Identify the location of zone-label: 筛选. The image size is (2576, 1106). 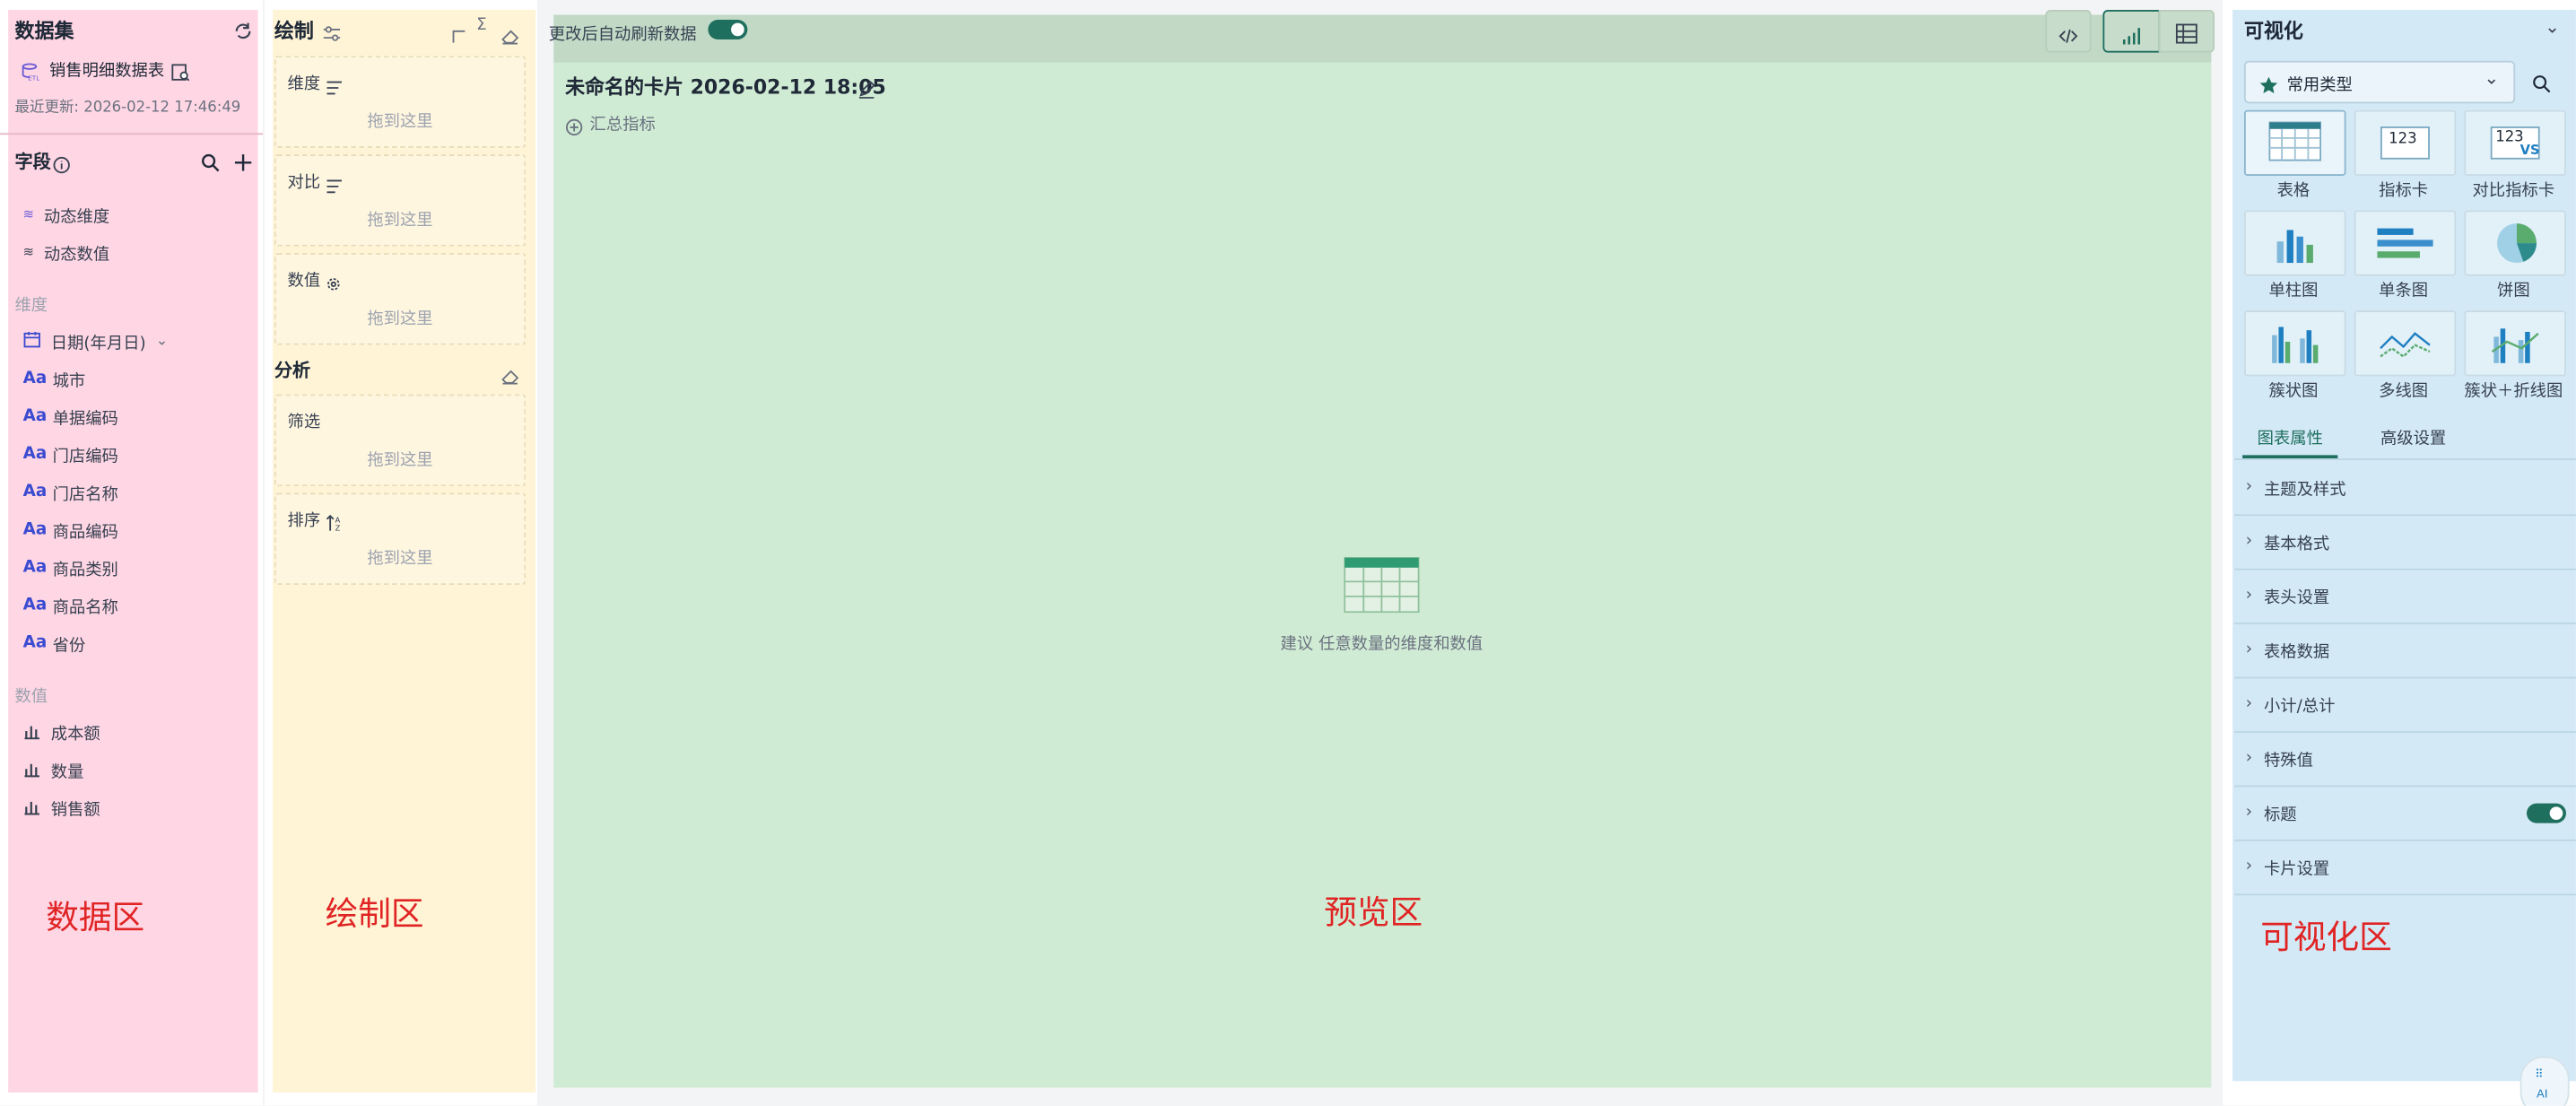
(304, 423).